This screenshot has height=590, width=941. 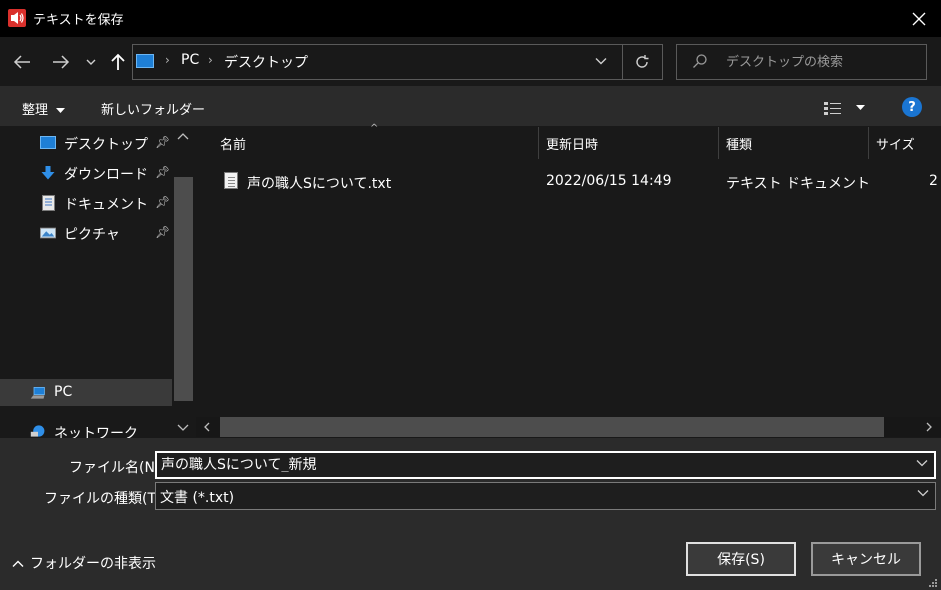 I want to click on refresh-button, so click(x=642, y=62).